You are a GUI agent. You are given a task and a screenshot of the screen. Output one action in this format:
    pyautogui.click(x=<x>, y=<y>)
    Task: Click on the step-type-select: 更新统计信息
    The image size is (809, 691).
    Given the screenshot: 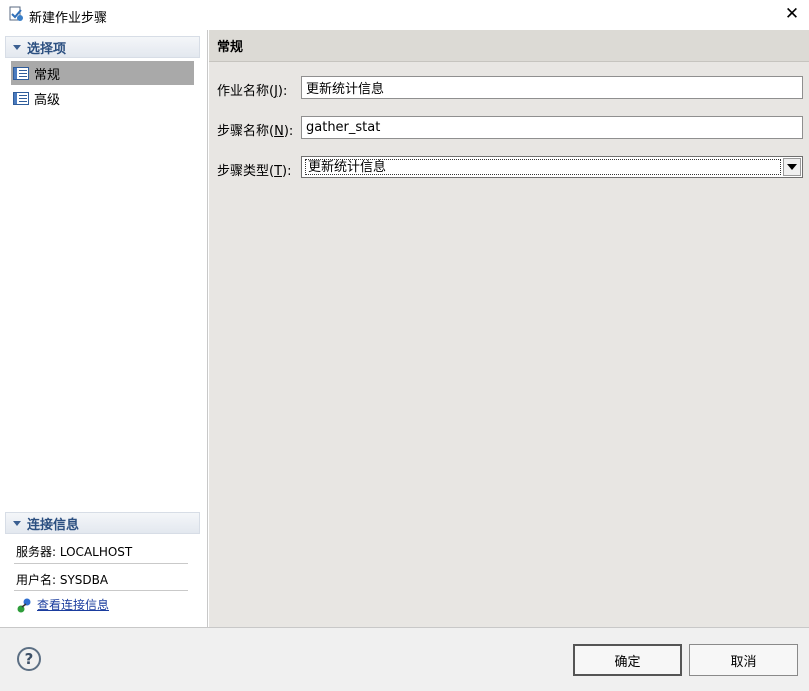 What is the action you would take?
    pyautogui.click(x=552, y=167)
    